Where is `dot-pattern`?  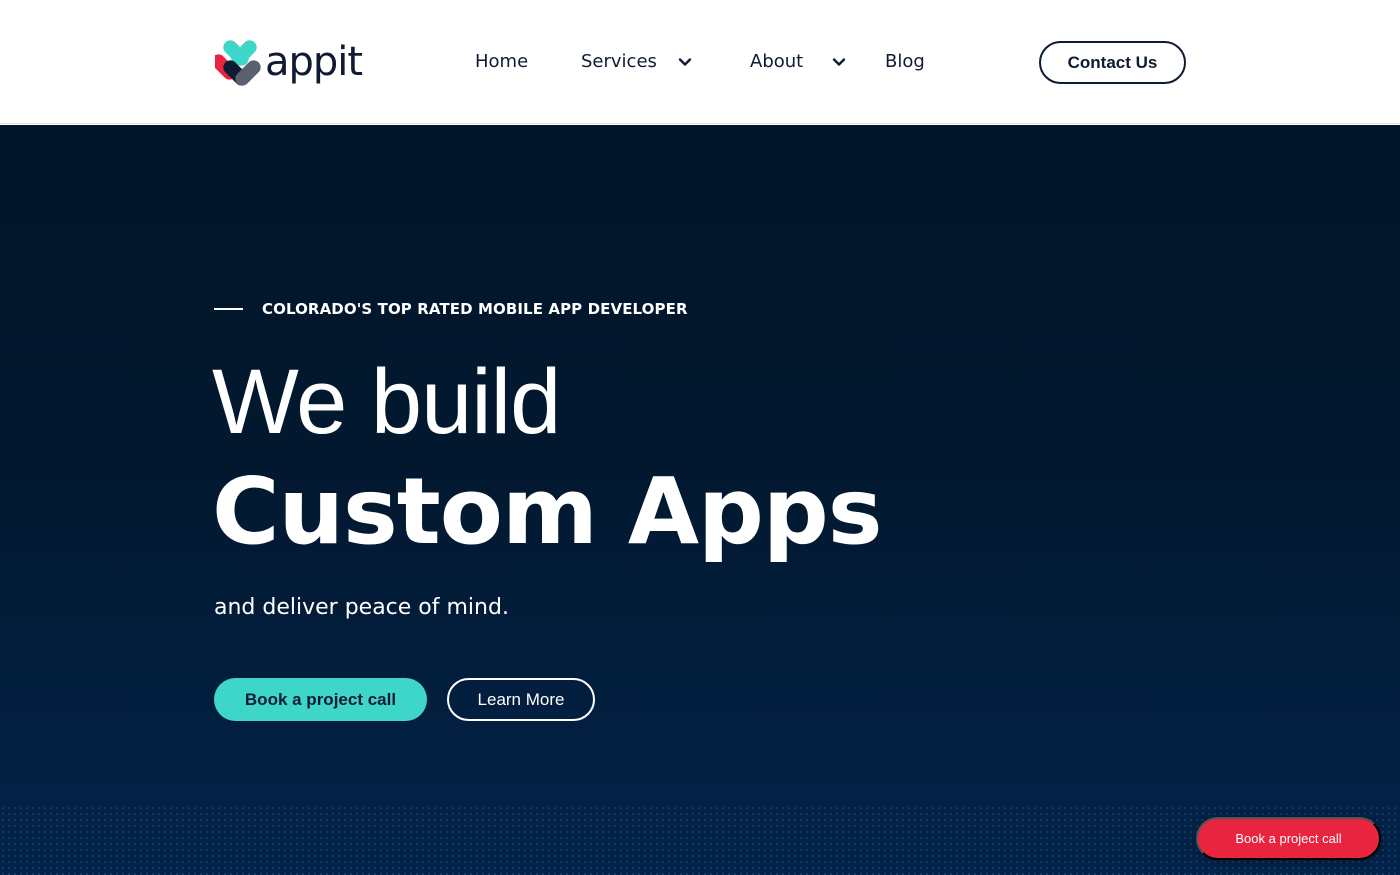
dot-pattern is located at coordinates (700, 840).